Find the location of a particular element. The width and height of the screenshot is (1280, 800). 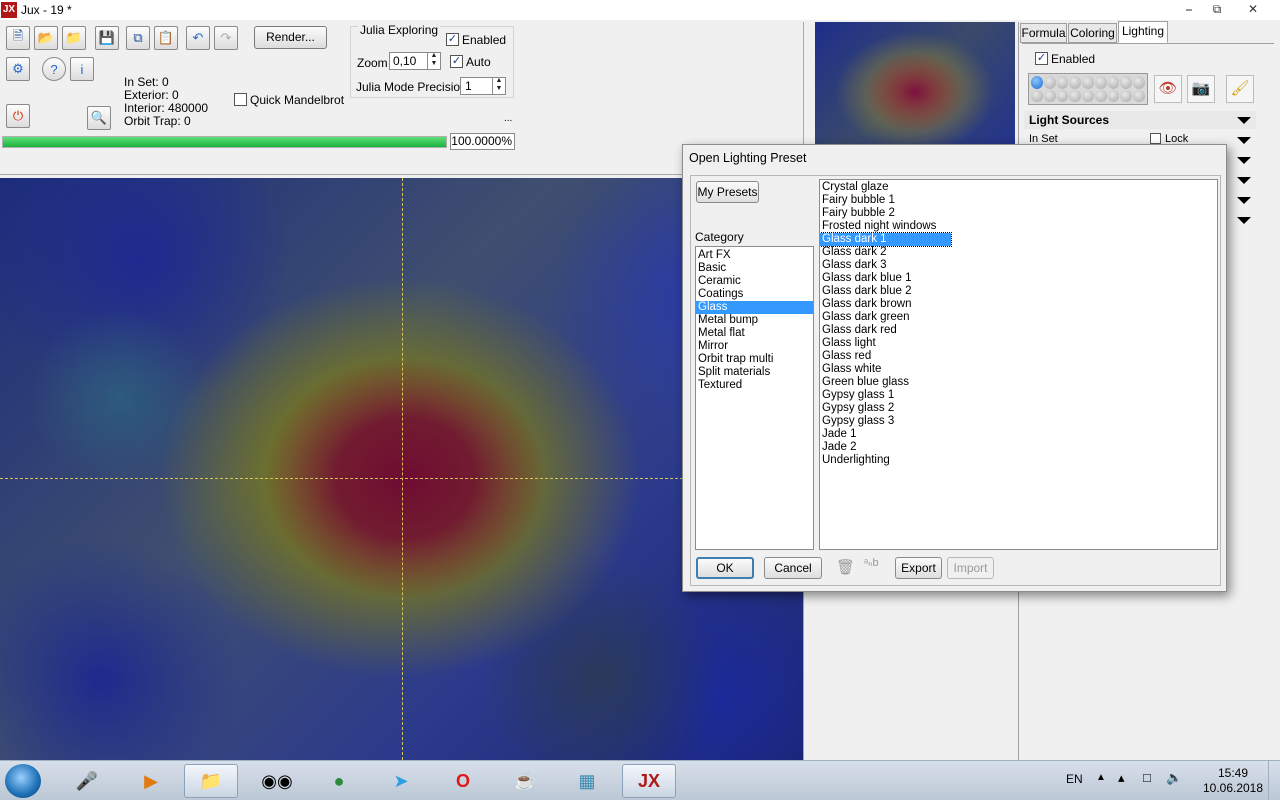

category-item: Metal bump is located at coordinates (754, 320).